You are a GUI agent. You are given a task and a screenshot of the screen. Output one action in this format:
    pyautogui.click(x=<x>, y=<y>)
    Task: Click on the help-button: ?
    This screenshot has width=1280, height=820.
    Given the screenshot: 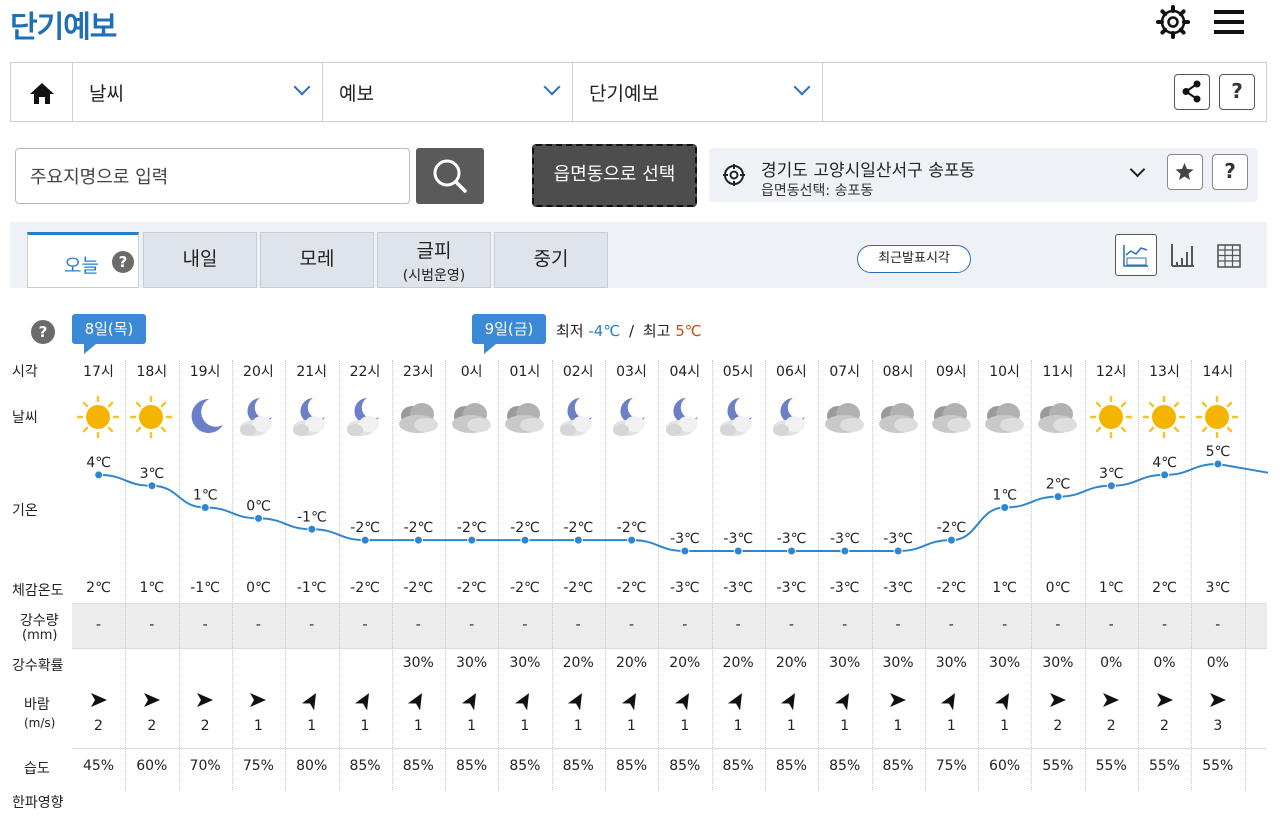 What is the action you would take?
    pyautogui.click(x=1237, y=92)
    